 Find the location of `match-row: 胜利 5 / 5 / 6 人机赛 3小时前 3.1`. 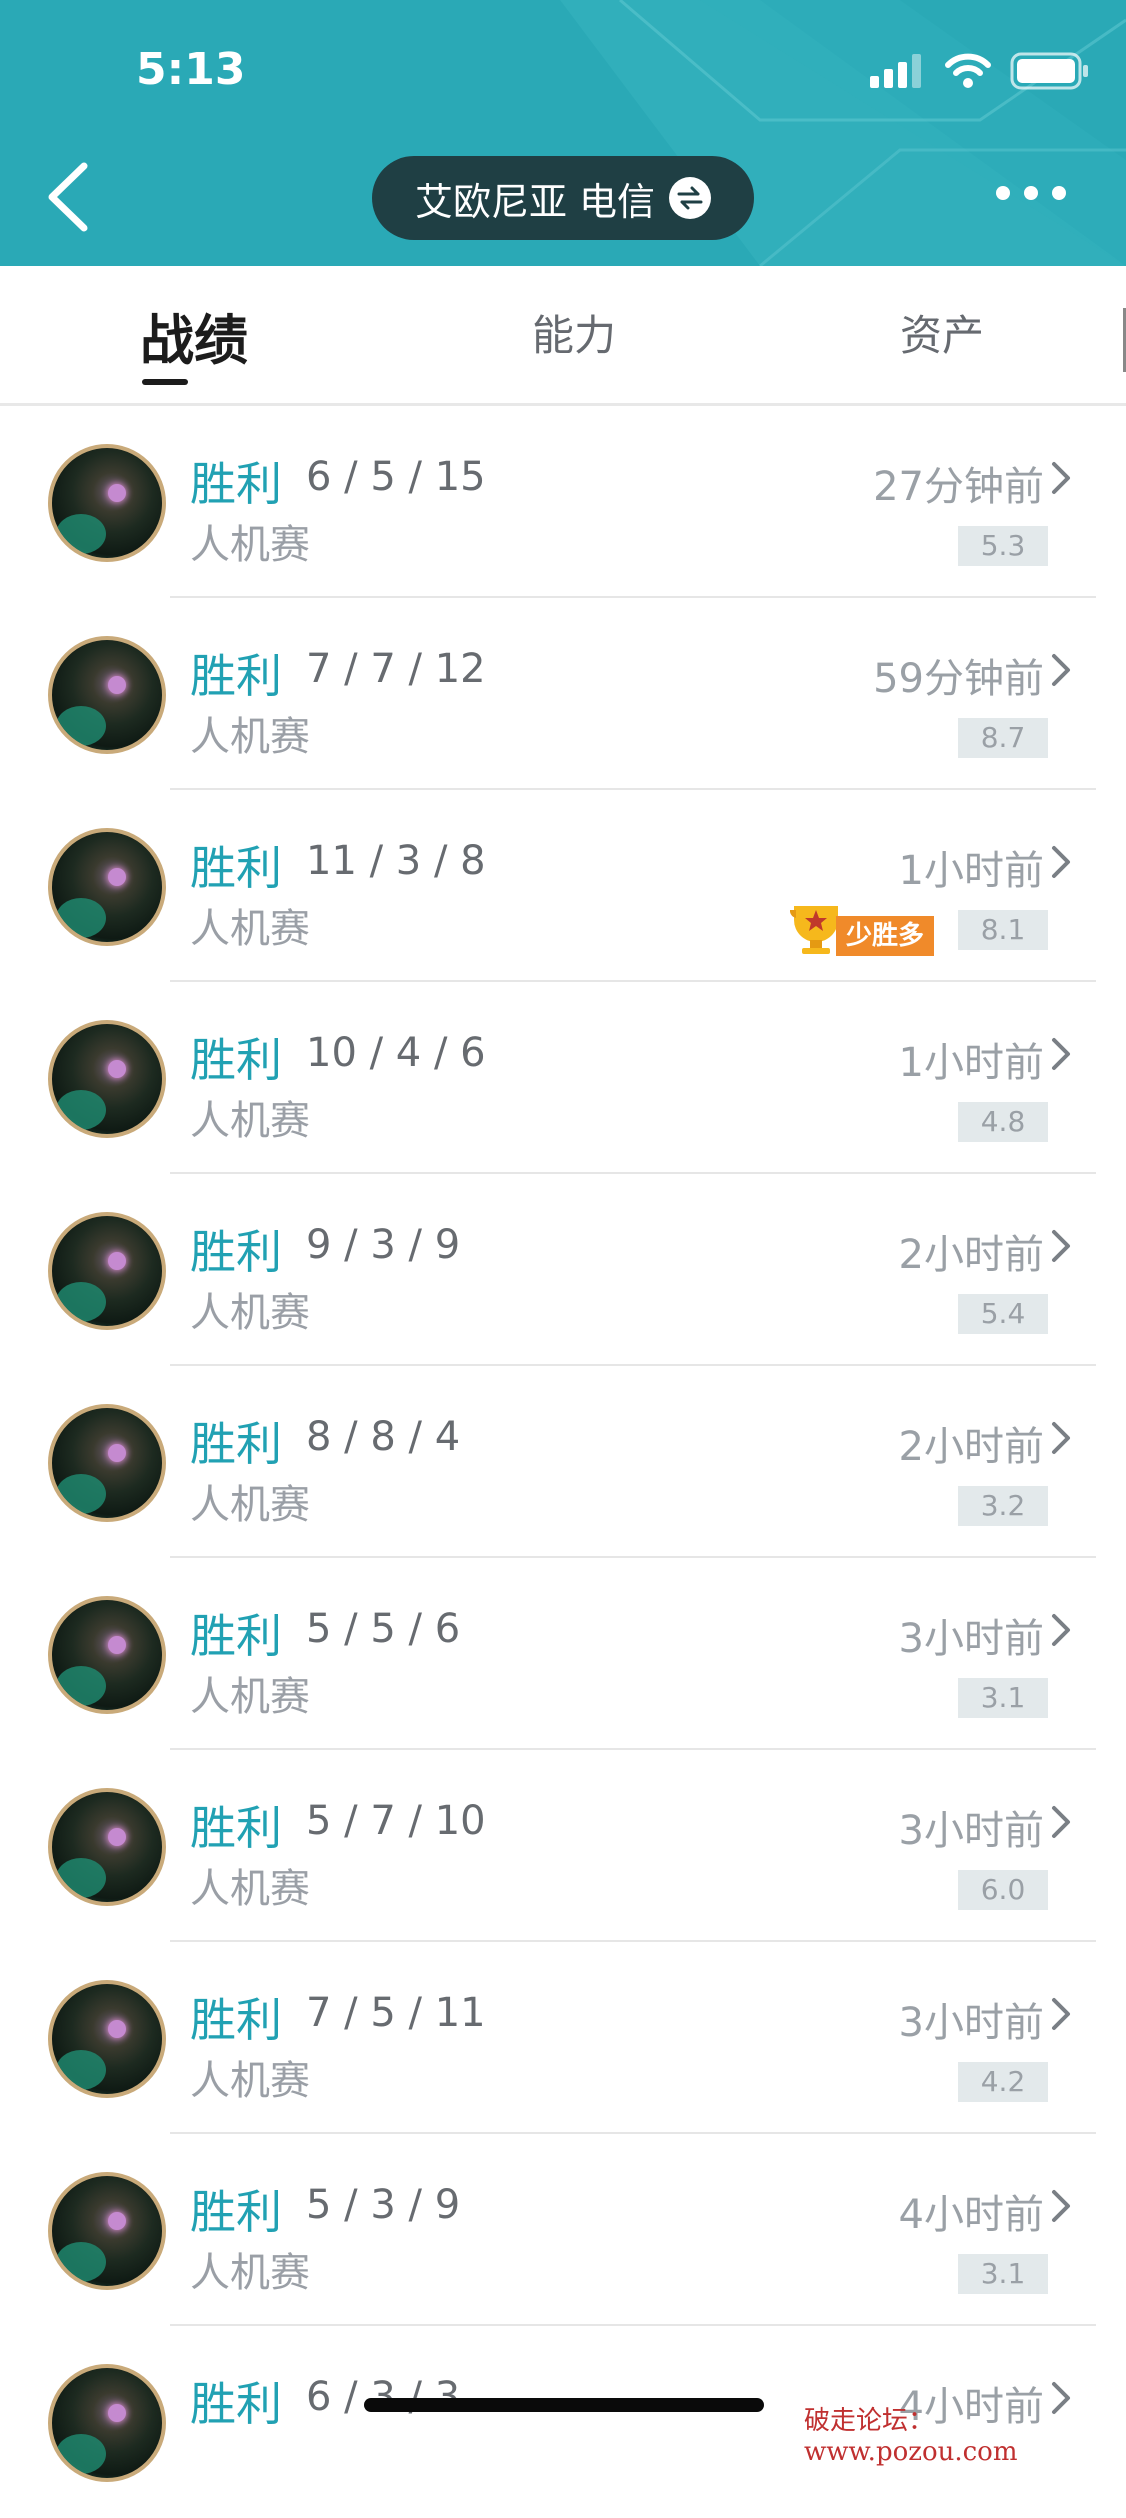

match-row: 胜利 5 / 5 / 6 人机赛 3小时前 3.1 is located at coordinates (563, 1654).